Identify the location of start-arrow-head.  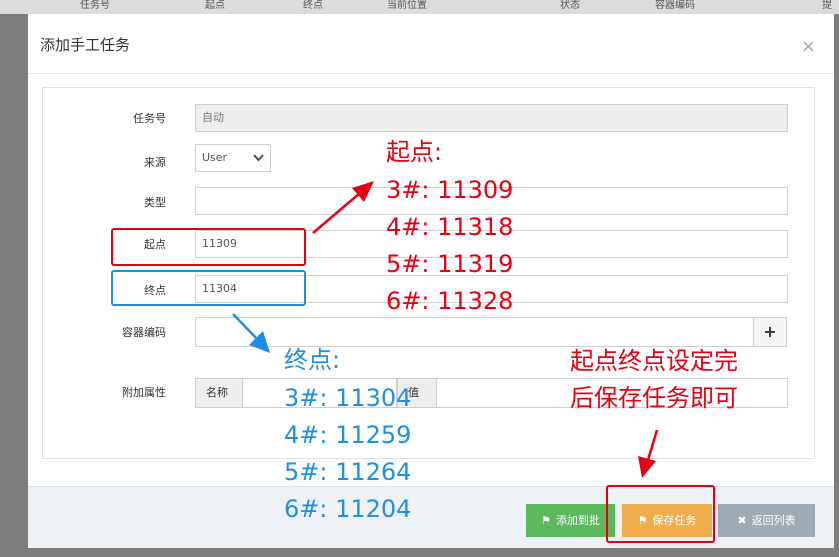
(363, 191).